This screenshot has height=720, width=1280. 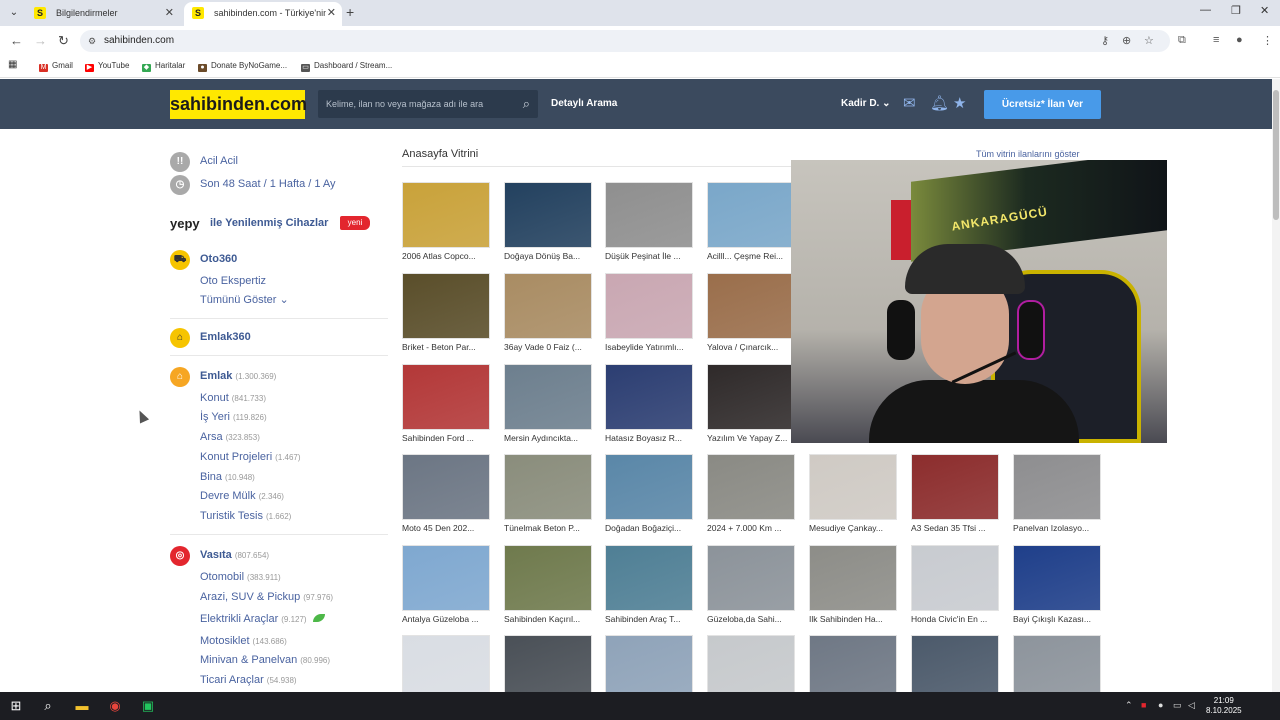 What do you see at coordinates (240, 577) in the screenshot?
I see `subcategory-otomobil: Otomobil (383.911)` at bounding box center [240, 577].